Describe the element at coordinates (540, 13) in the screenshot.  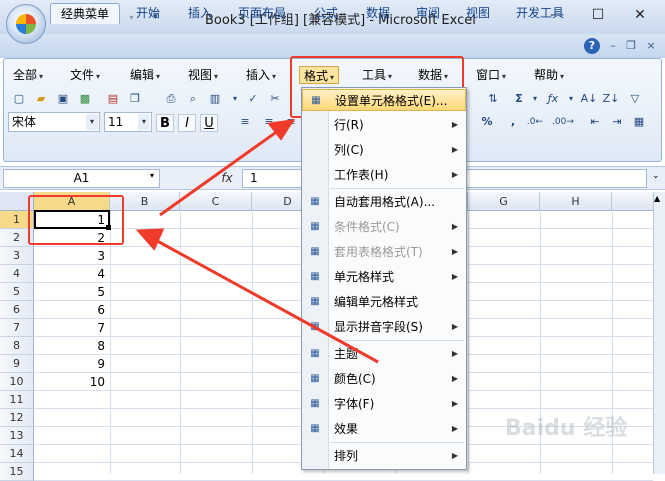
I see `tab-developer: 开发工具` at that location.